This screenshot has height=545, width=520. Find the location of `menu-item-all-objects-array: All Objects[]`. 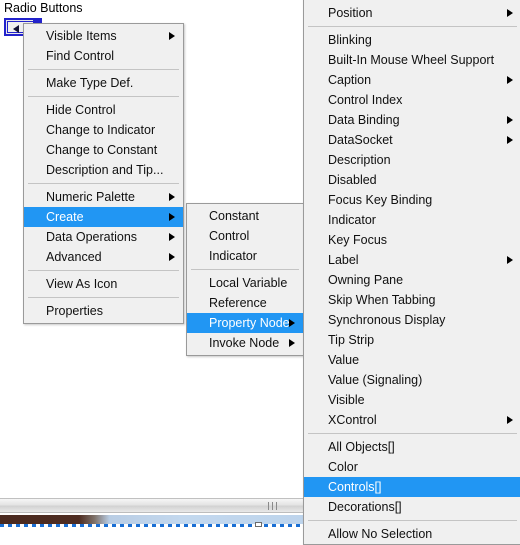

menu-item-all-objects-array: All Objects[] is located at coordinates (412, 447).